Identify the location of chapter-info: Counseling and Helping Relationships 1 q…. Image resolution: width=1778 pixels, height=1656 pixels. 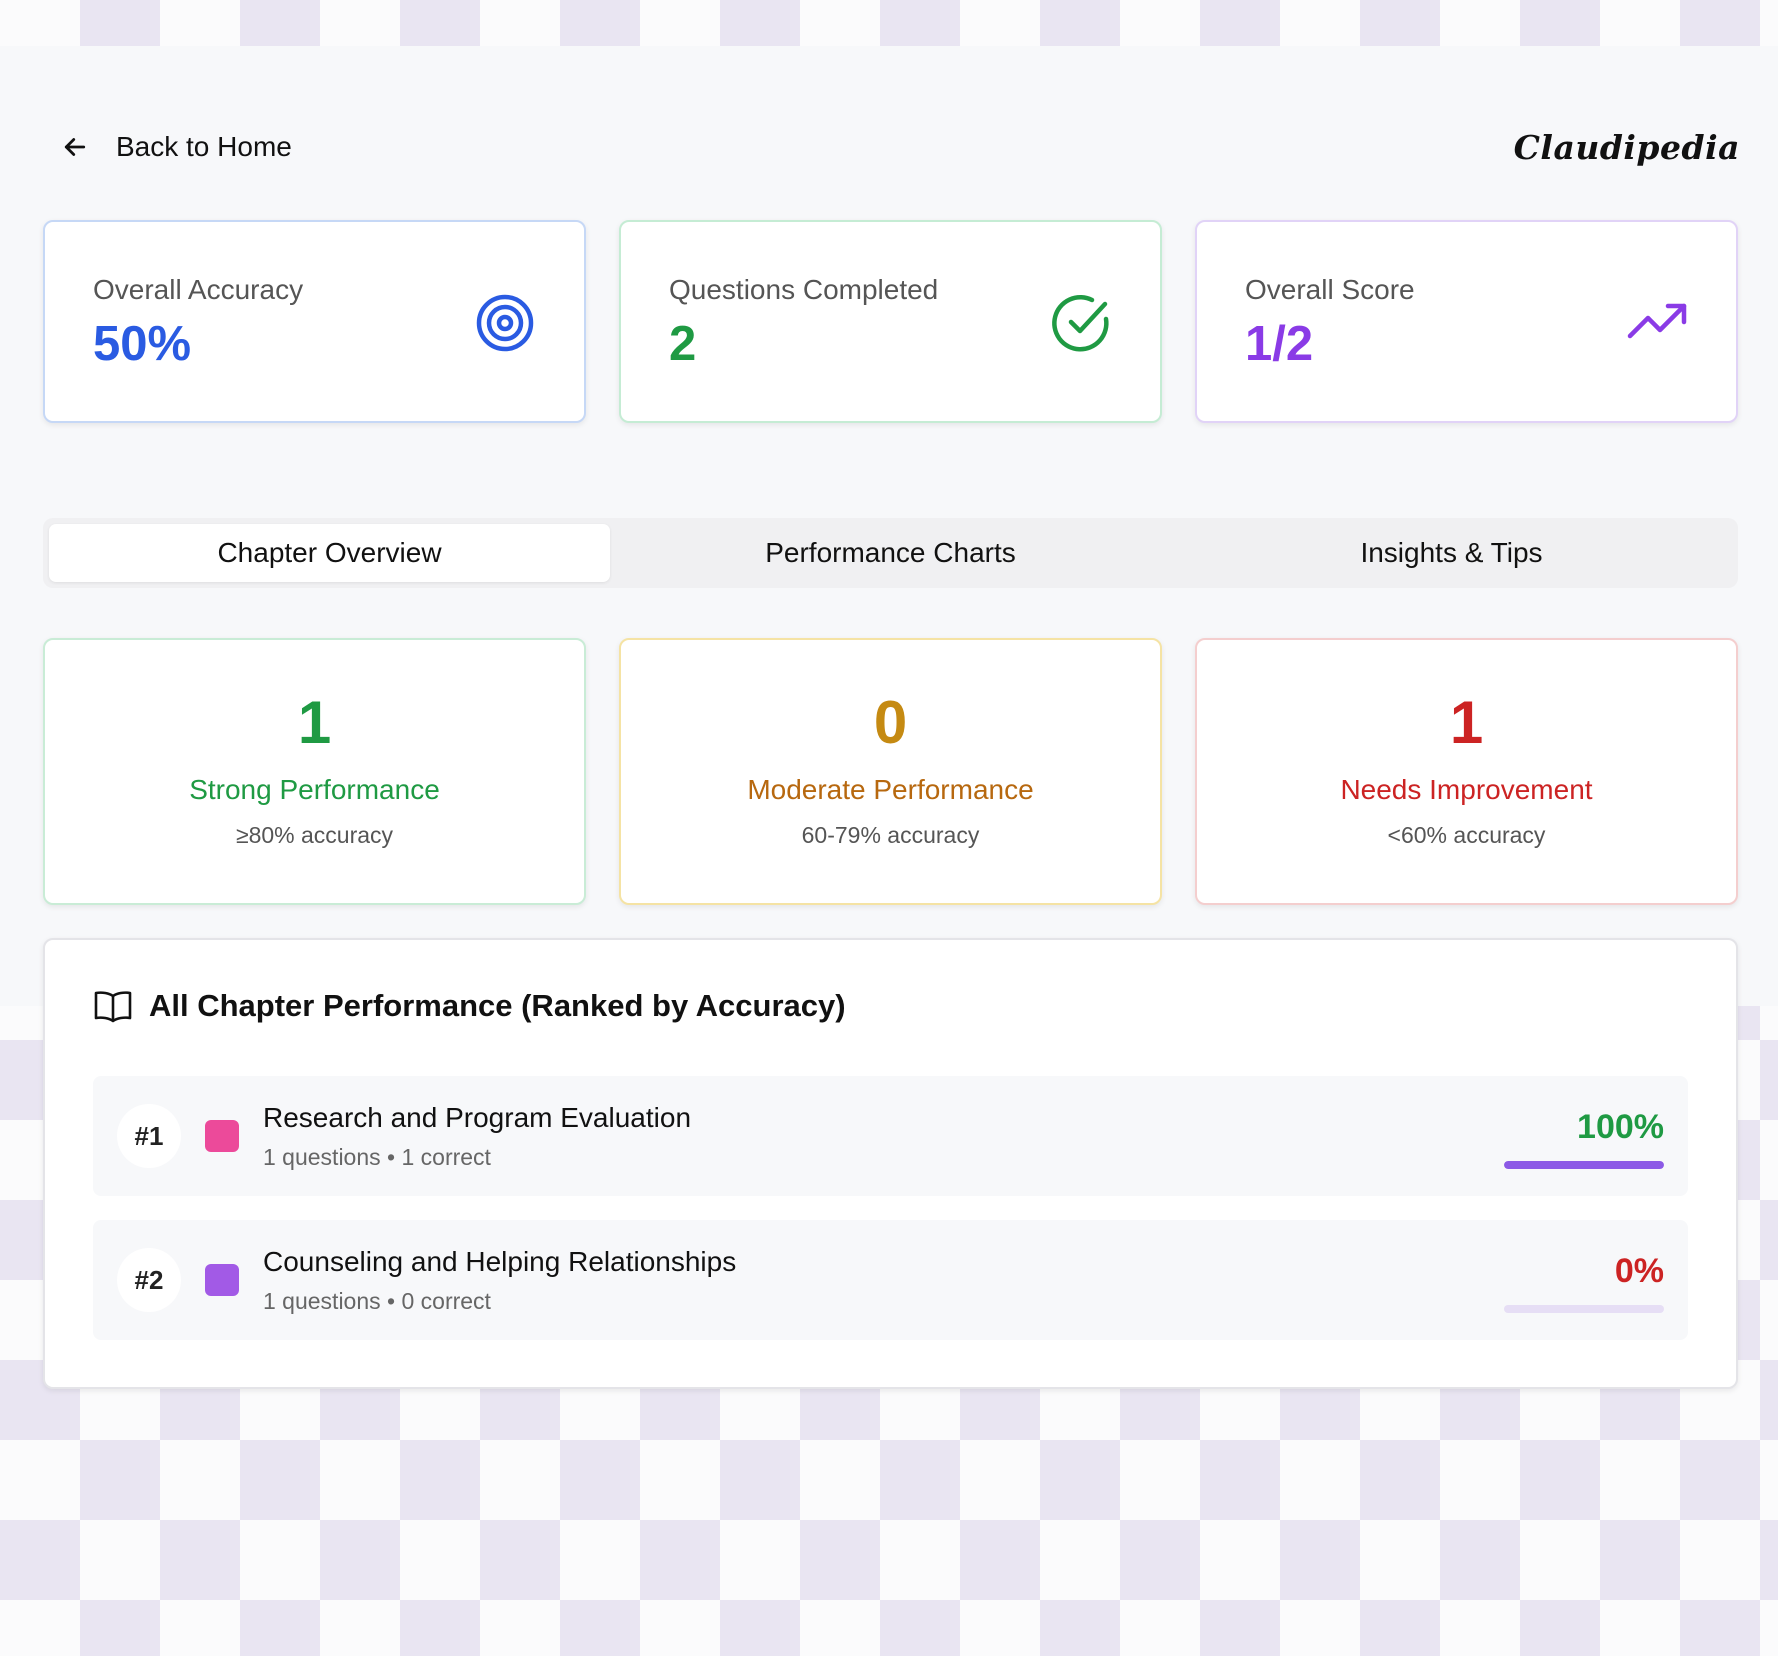
(499, 1280).